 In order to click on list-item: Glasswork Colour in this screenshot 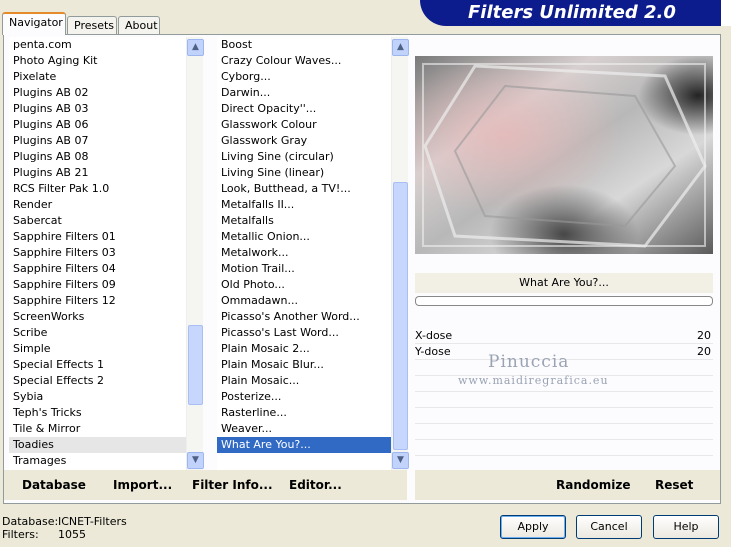, I will do `click(304, 125)`.